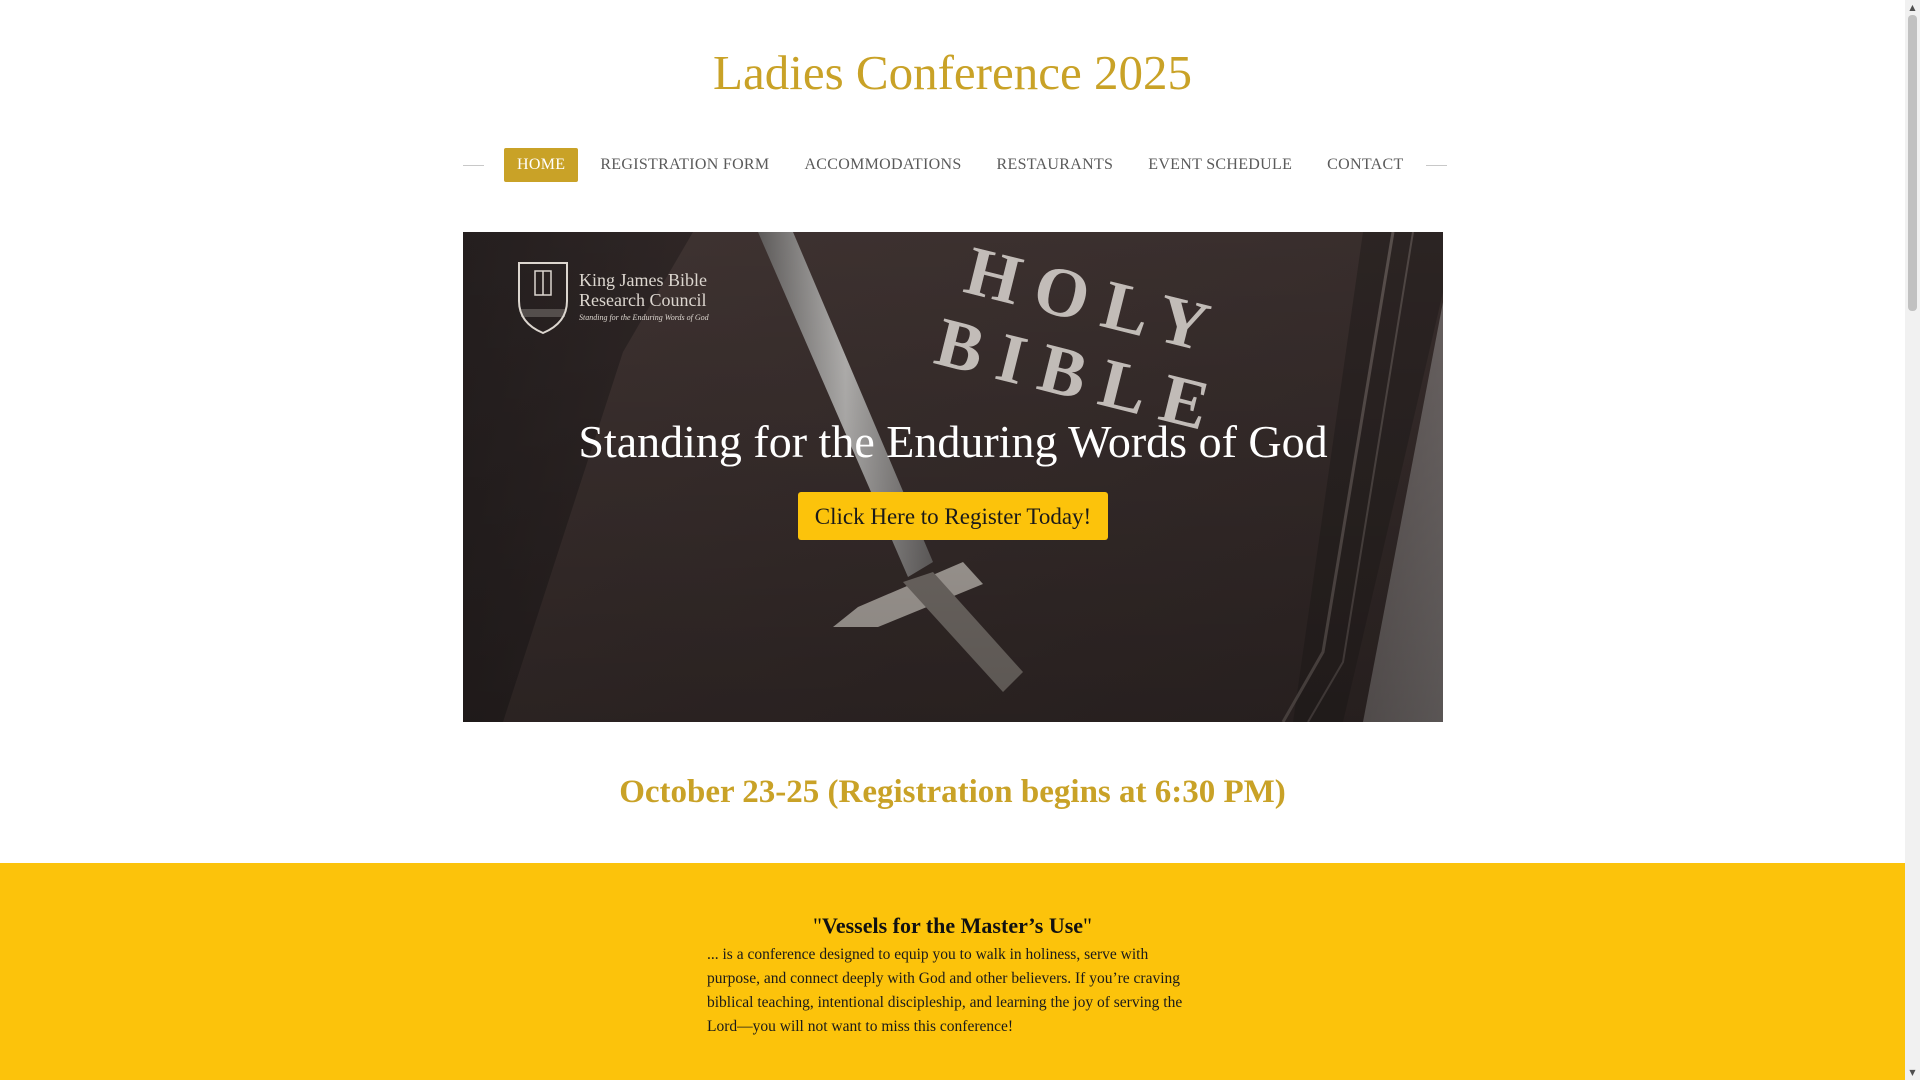  What do you see at coordinates (1220, 165) in the screenshot?
I see `nav-item-event-schedule: EVENT SCHEDULE` at bounding box center [1220, 165].